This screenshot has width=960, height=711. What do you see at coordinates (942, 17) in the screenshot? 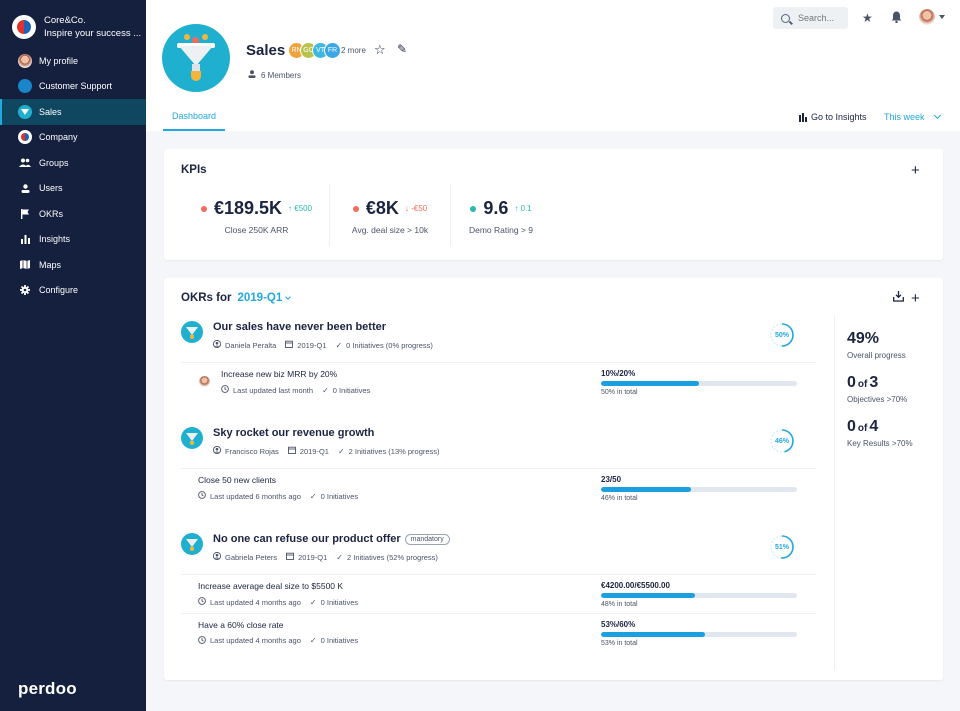
I see `caret-down-icon` at bounding box center [942, 17].